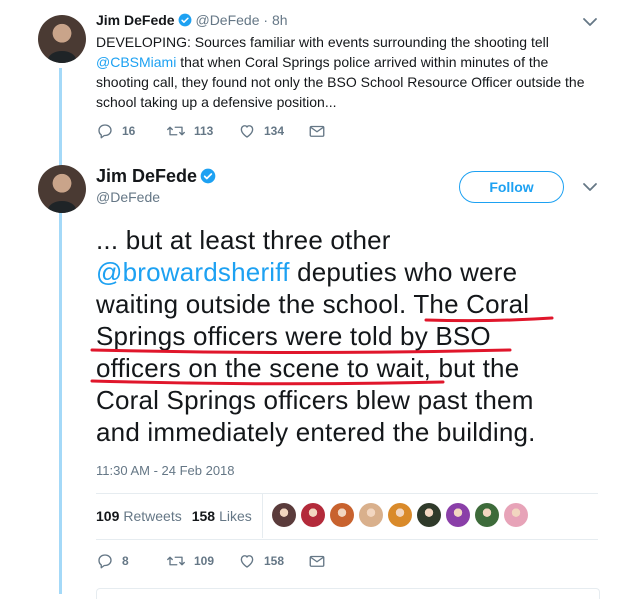  Describe the element at coordinates (235, 516) in the screenshot. I see `likes-stat-label: Likes` at that location.